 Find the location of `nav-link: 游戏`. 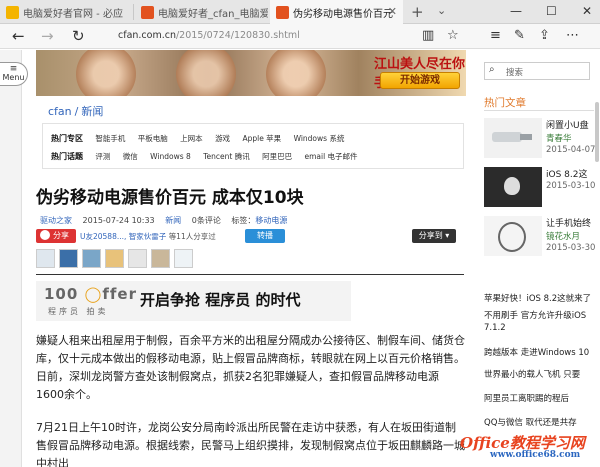

nav-link: 游戏 is located at coordinates (222, 138).